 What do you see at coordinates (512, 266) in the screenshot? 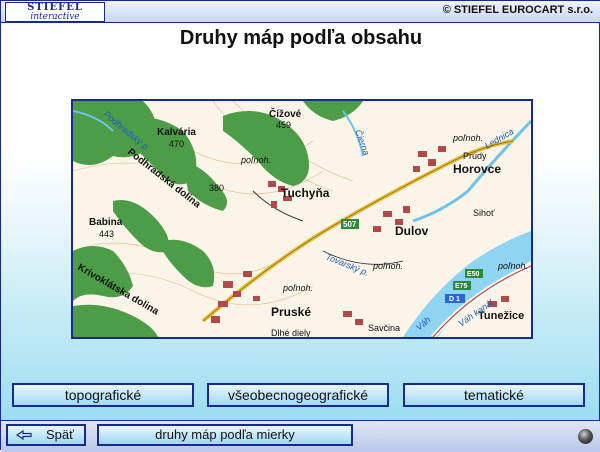
I see `label-polnoh-4: poľnoh.` at bounding box center [512, 266].